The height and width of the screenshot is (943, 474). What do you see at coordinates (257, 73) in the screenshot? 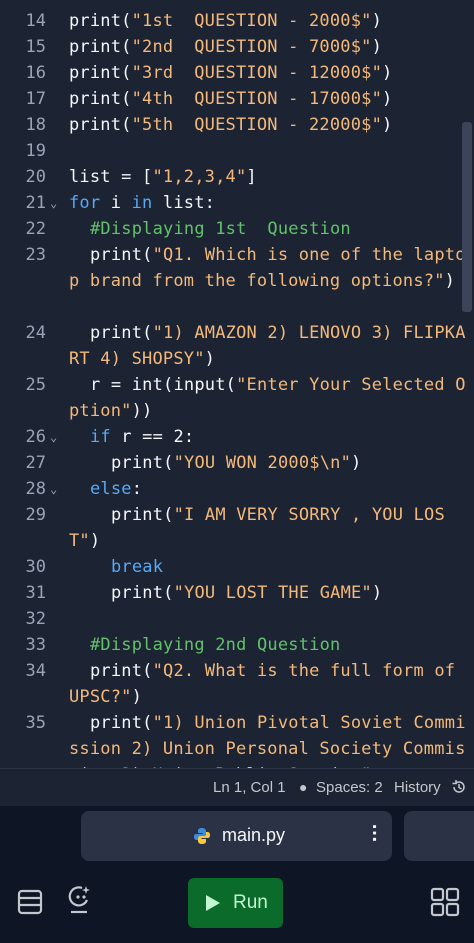
I see `code-token-str: "3rd QUESTION - 12000$"` at bounding box center [257, 73].